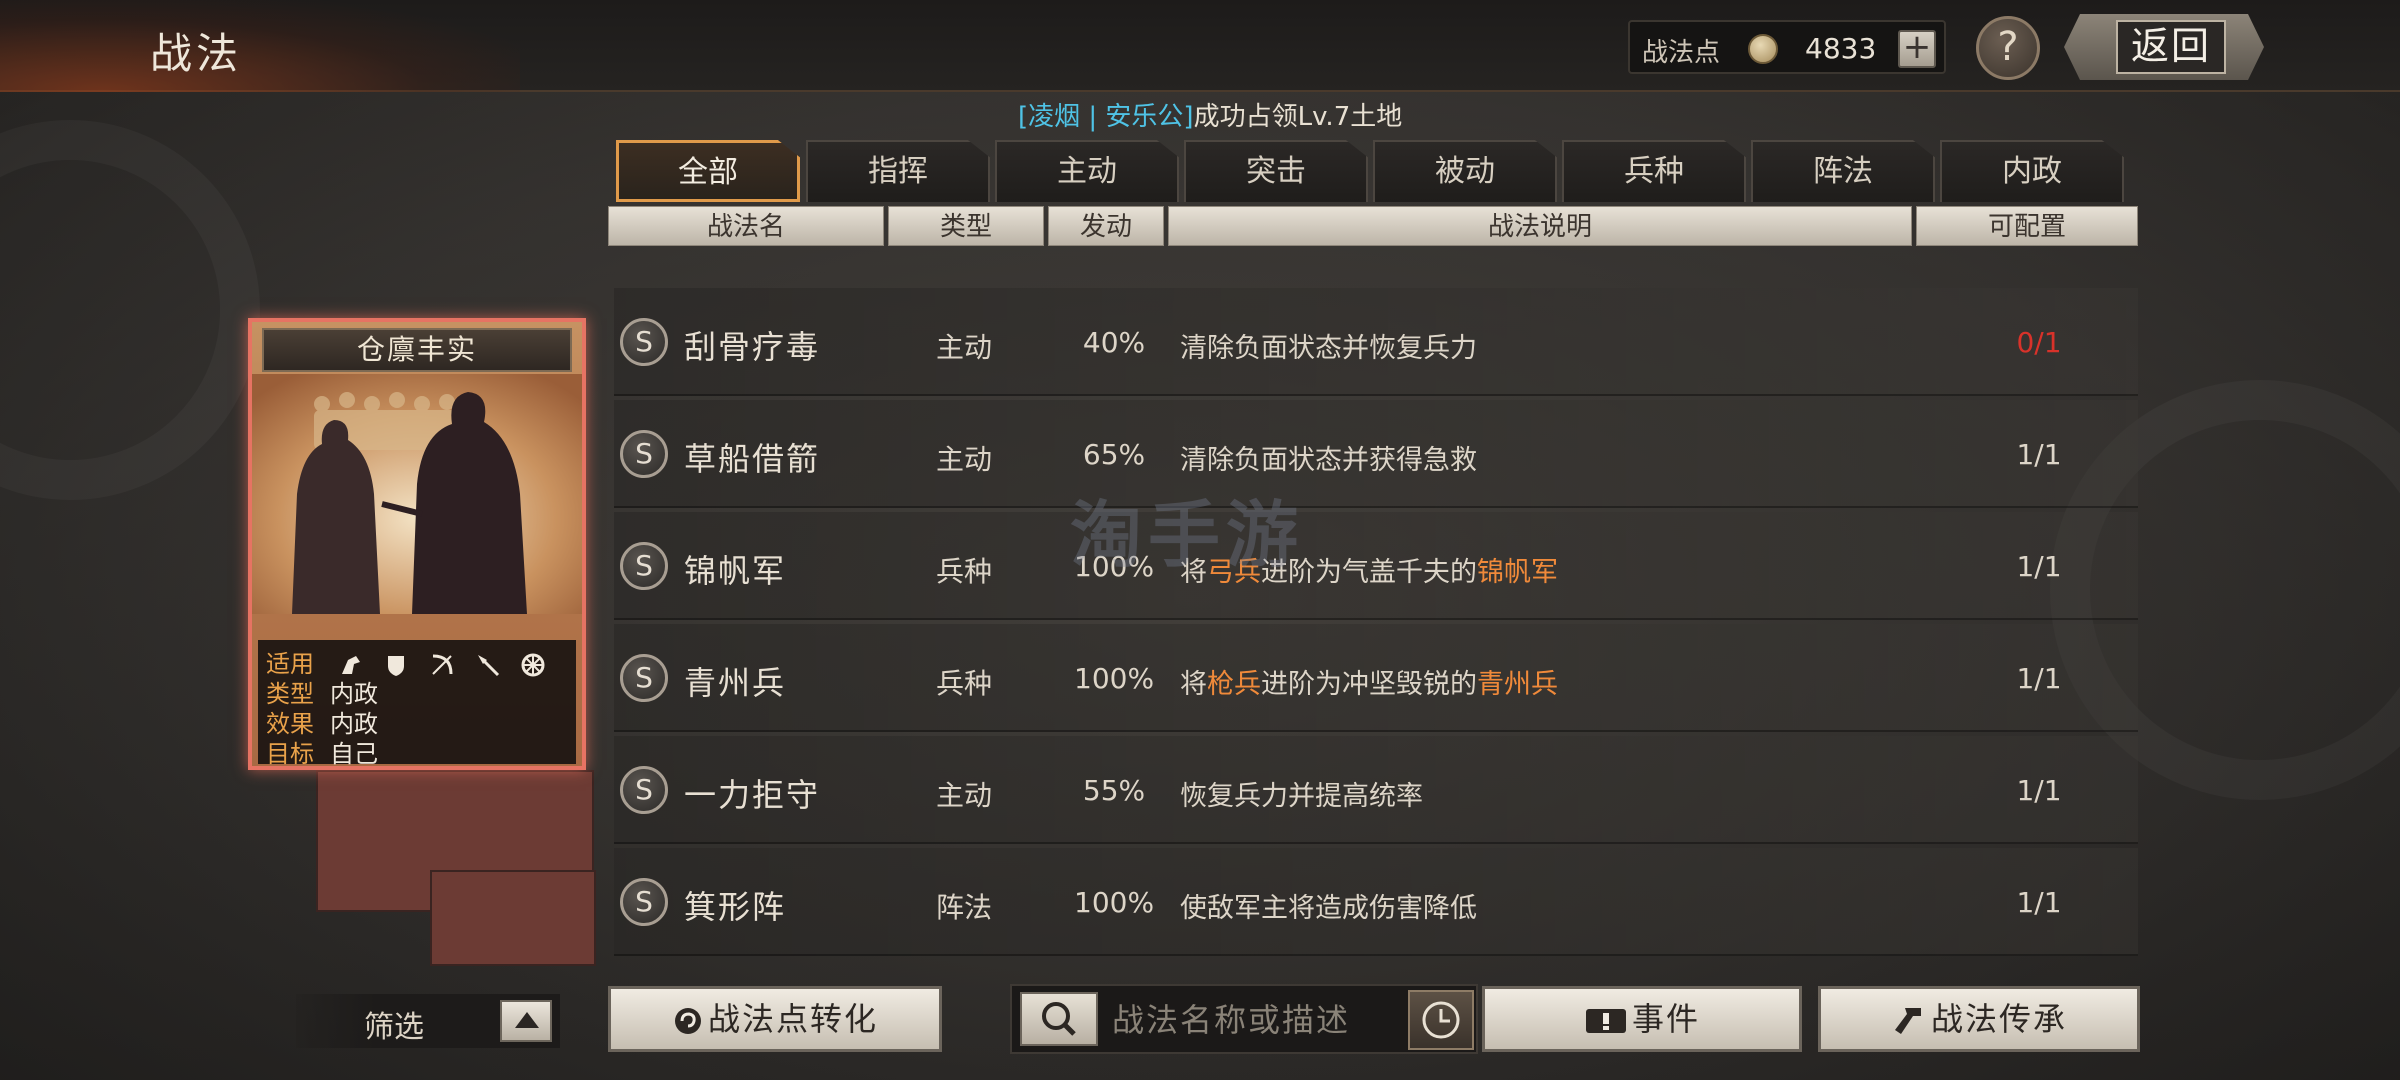 The image size is (2400, 1080). I want to click on tab-passive: 被动, so click(1465, 171).